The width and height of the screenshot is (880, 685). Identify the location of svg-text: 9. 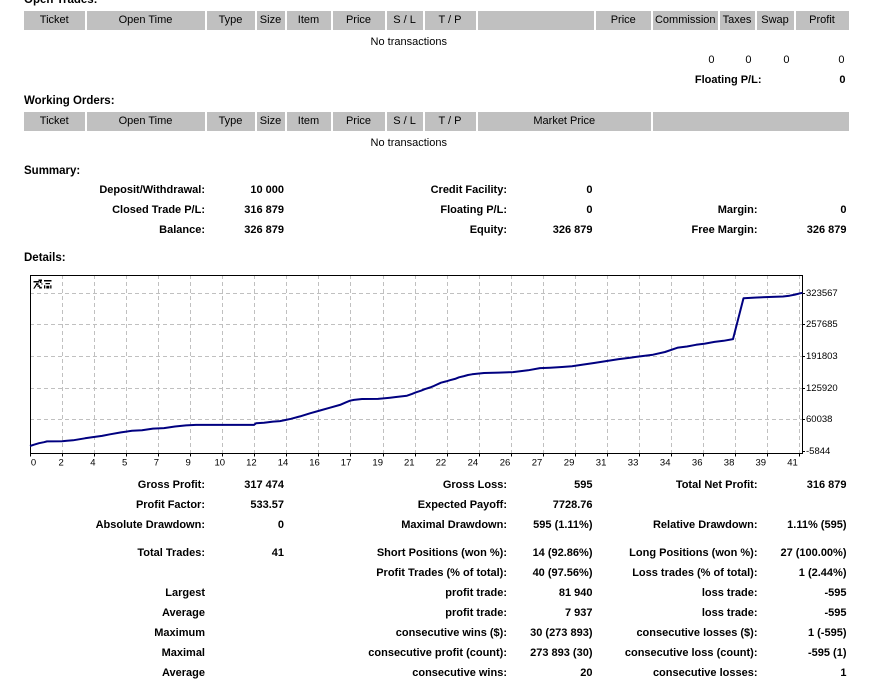
(188, 463).